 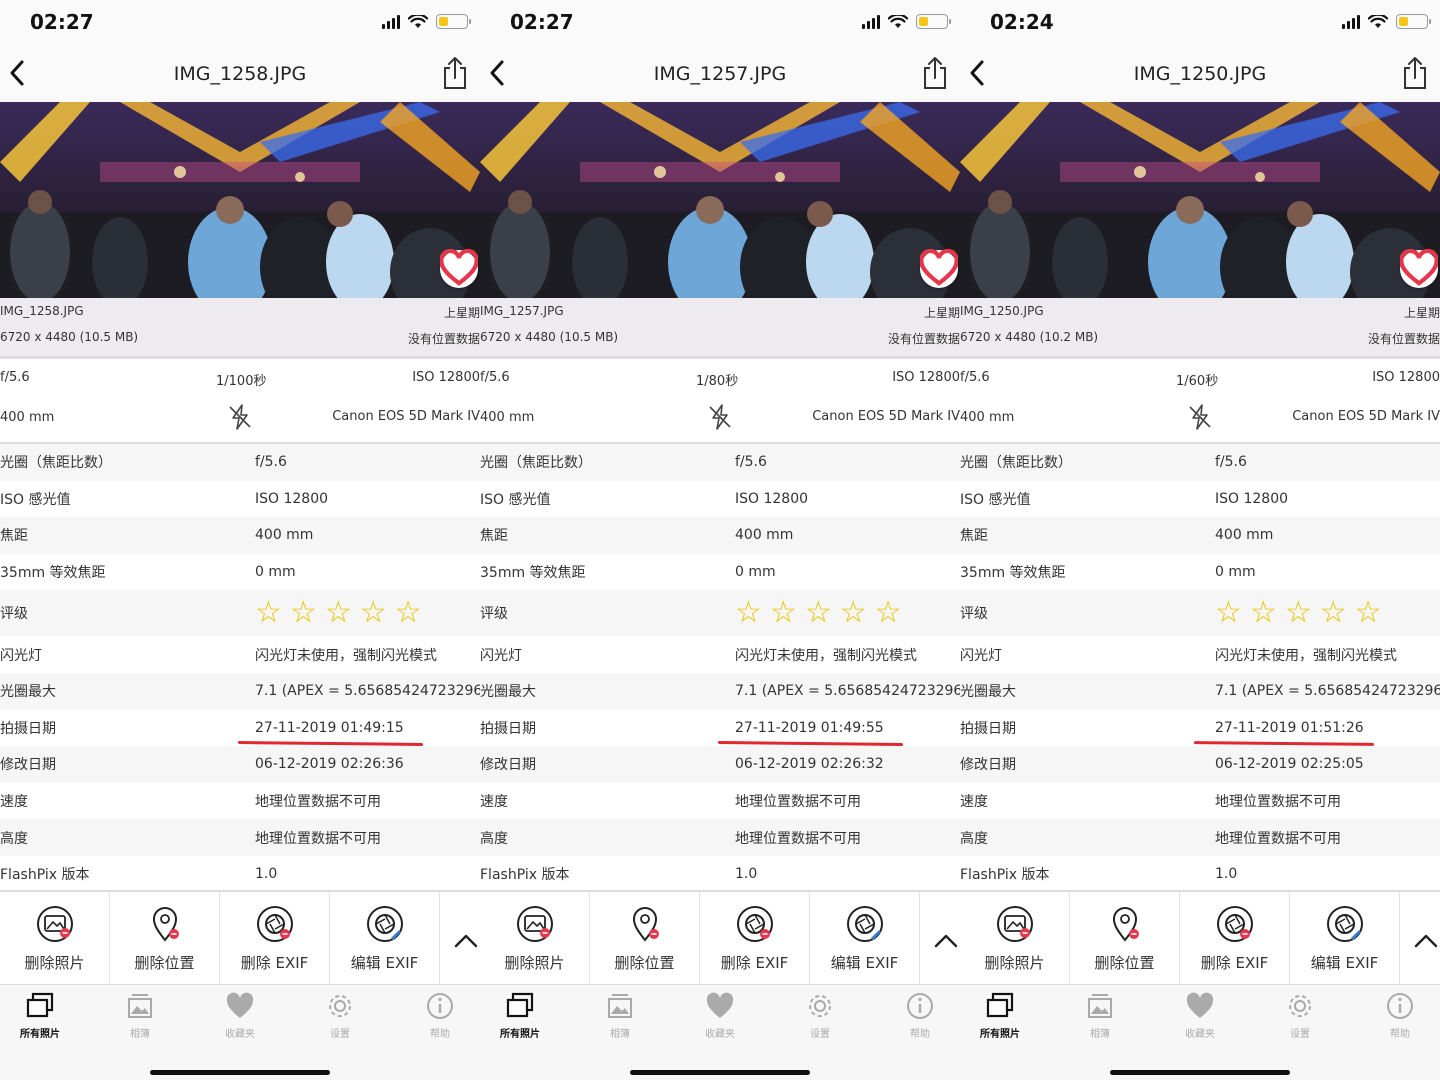 I want to click on exif-row-value: 400 mm, so click(x=284, y=535).